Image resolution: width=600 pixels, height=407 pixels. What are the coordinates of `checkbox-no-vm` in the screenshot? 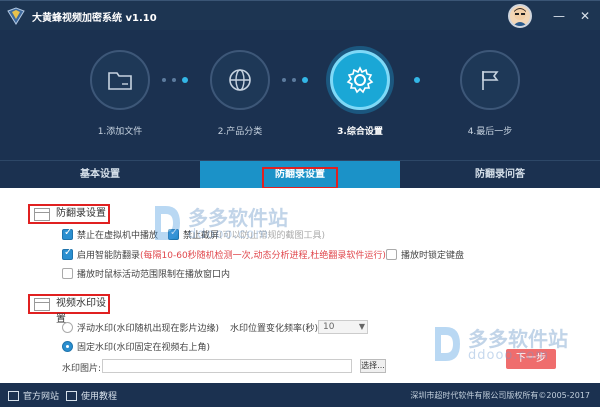 It's located at (67, 233).